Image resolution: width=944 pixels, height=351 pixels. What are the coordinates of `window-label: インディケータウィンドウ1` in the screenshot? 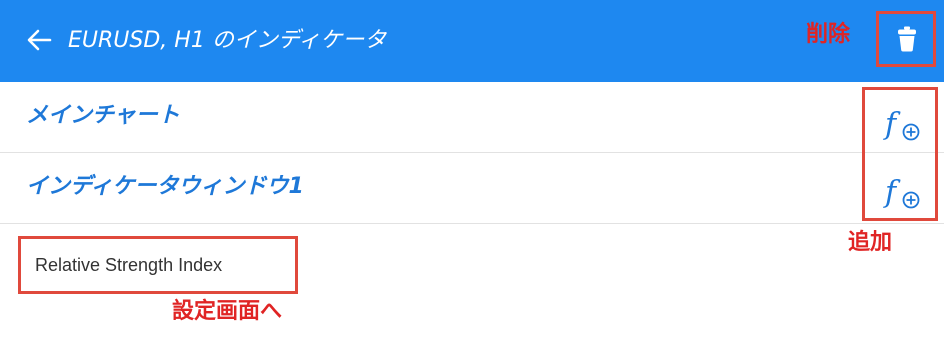 It's located at (165, 186).